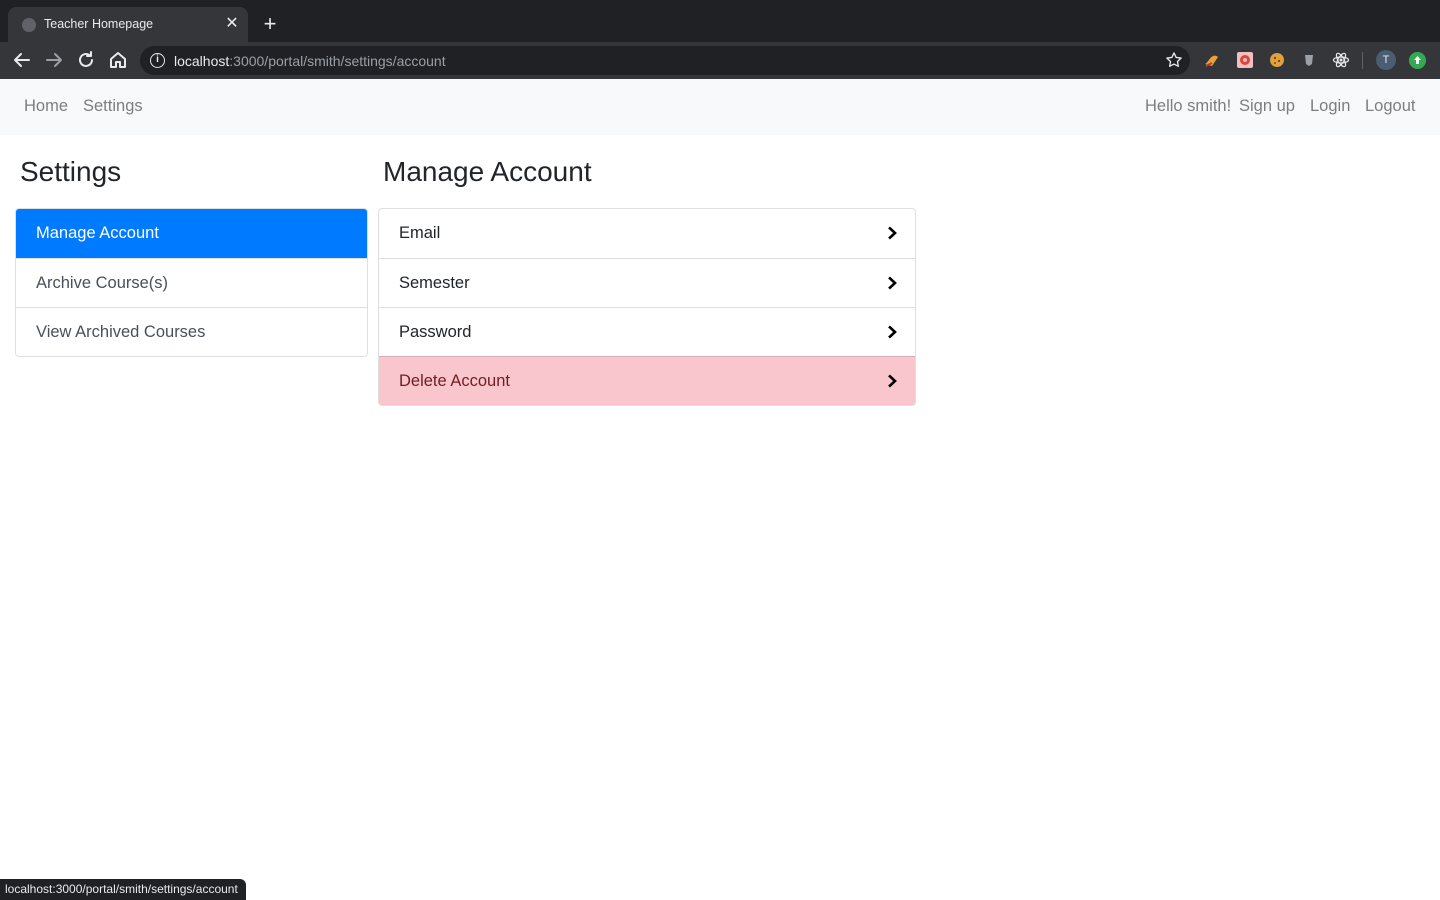  What do you see at coordinates (420, 233) in the screenshot?
I see `account-item-label: Email` at bounding box center [420, 233].